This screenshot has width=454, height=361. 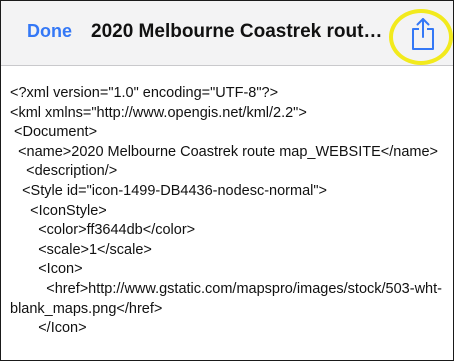 What do you see at coordinates (64, 171) in the screenshot?
I see `code-line: <description/>` at bounding box center [64, 171].